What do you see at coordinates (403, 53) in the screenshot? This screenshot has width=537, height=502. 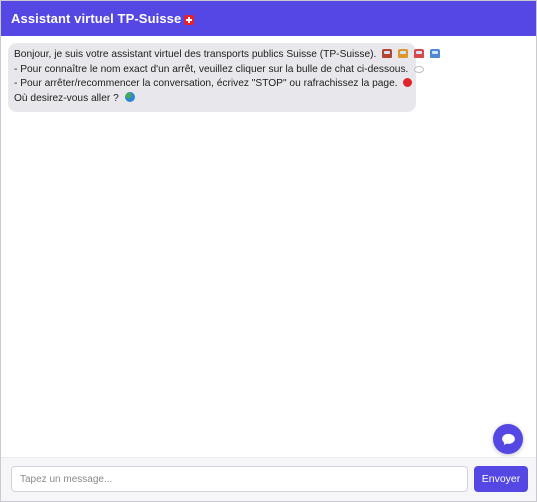 I see `tram-icon` at bounding box center [403, 53].